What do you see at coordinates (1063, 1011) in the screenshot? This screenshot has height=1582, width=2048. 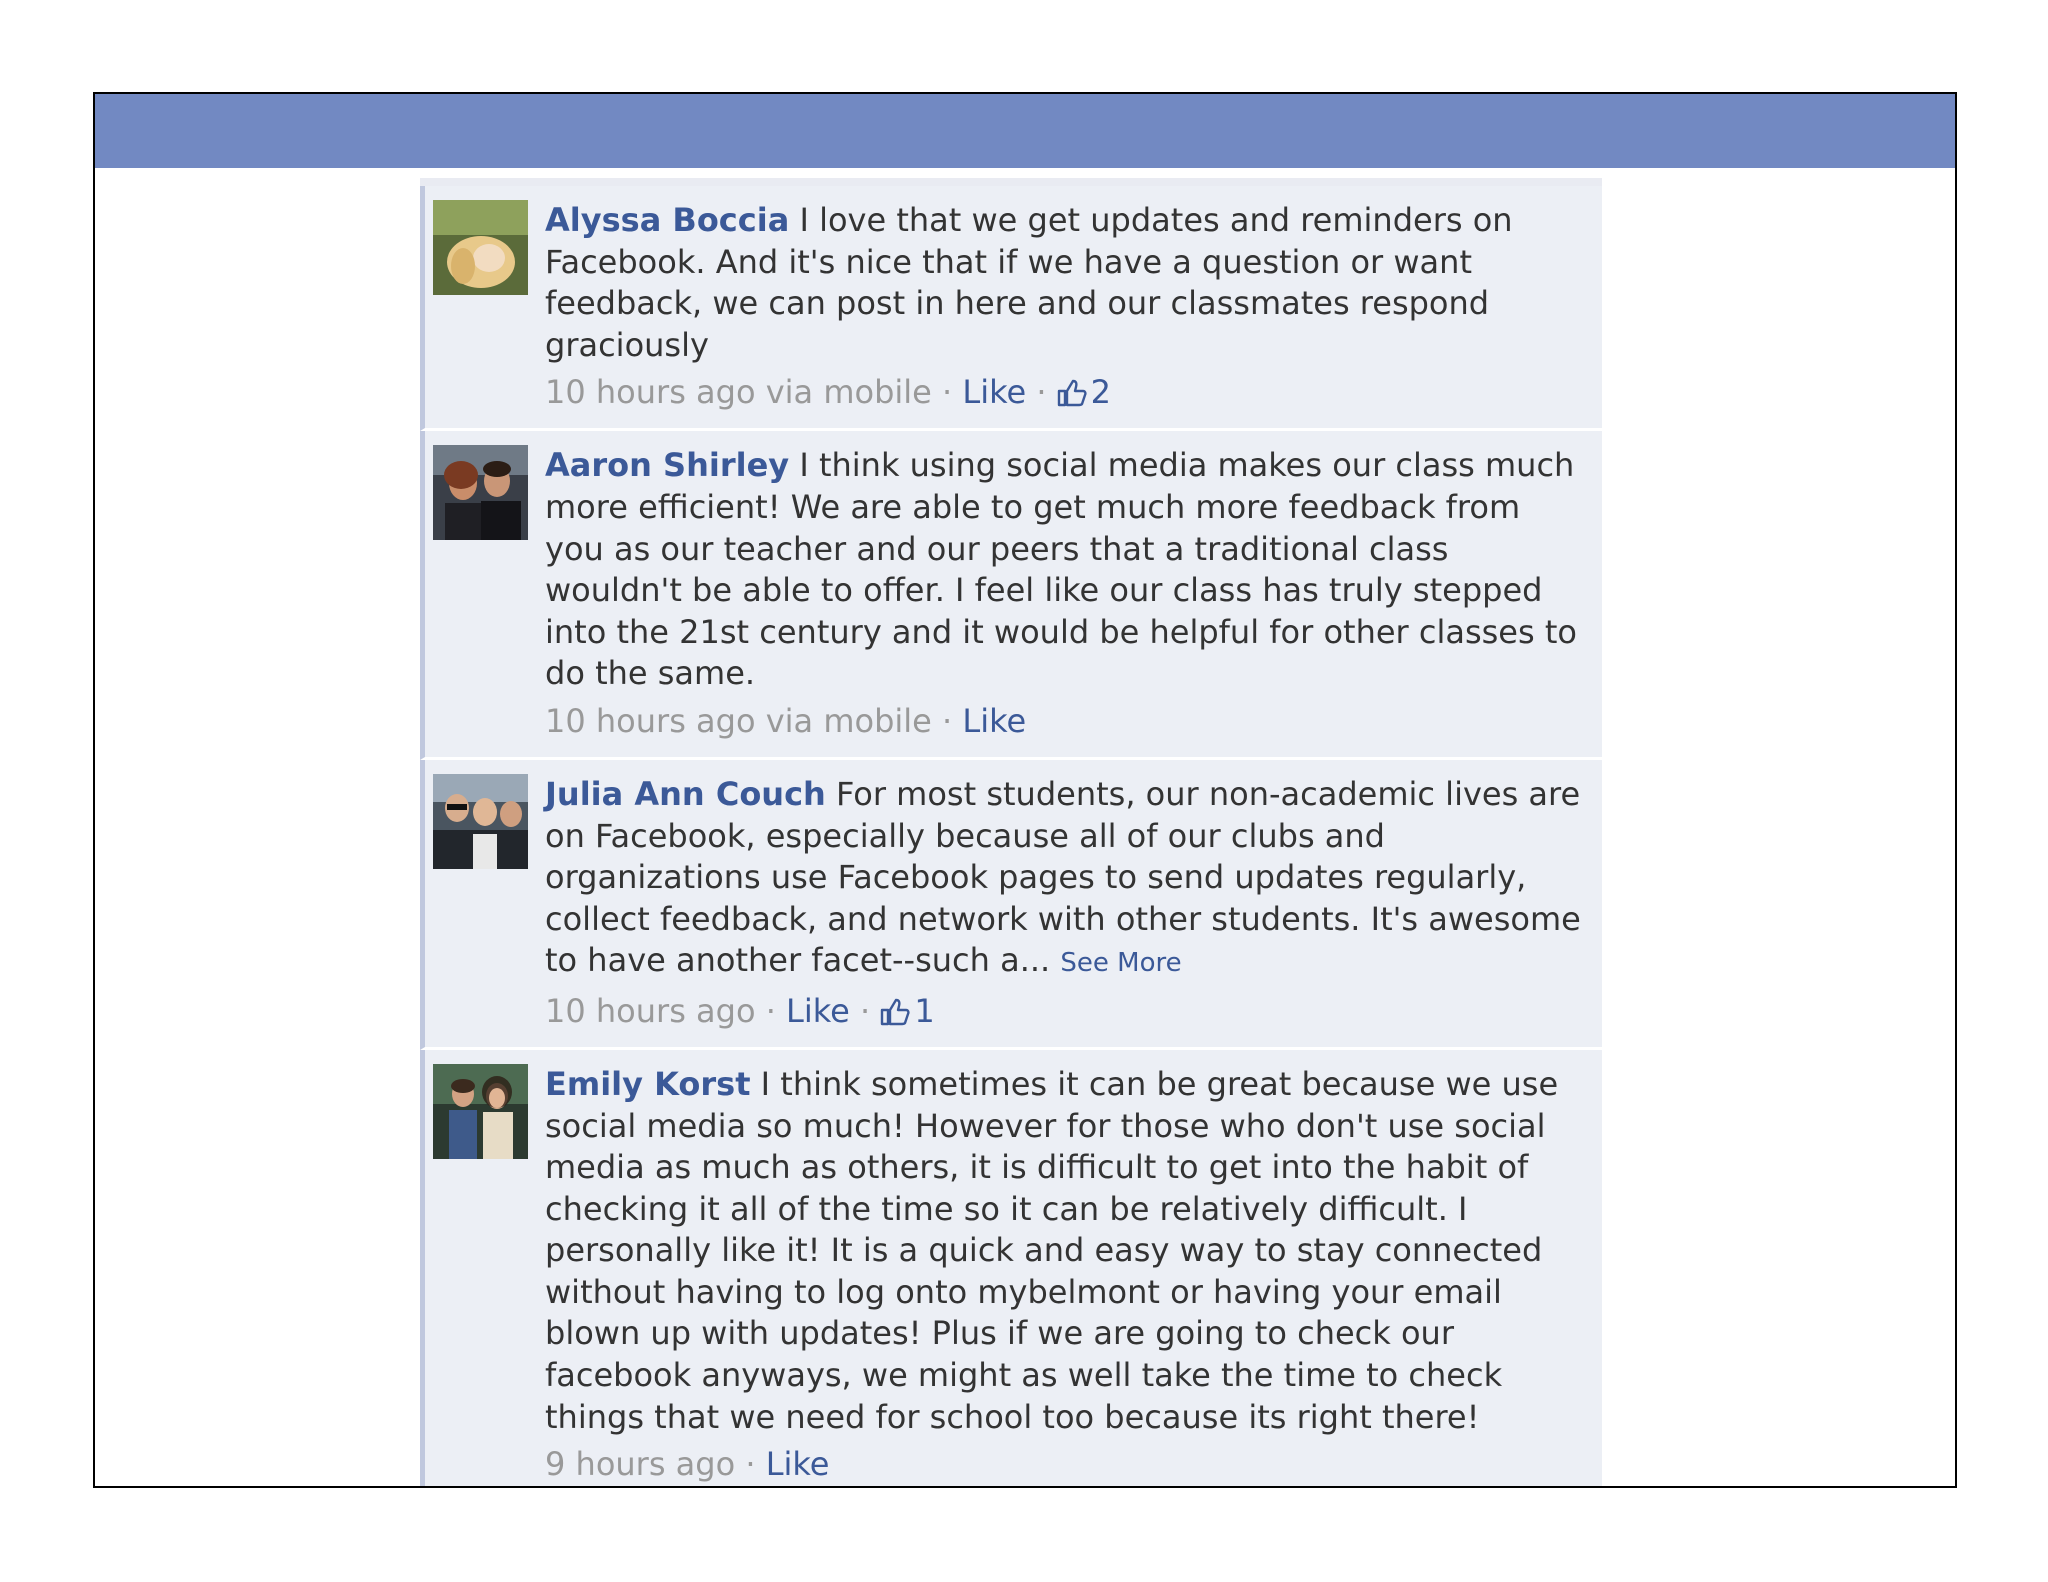 I see `comment-meta: 10 hours ago · Like · 1` at bounding box center [1063, 1011].